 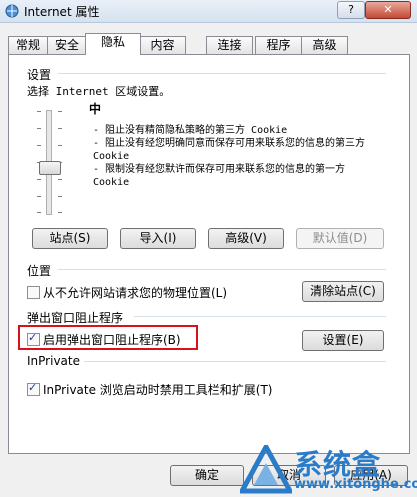 What do you see at coordinates (135, 292) in the screenshot?
I see `never-allow-location-label: 从不允许网站请求您的物理位置(L)` at bounding box center [135, 292].